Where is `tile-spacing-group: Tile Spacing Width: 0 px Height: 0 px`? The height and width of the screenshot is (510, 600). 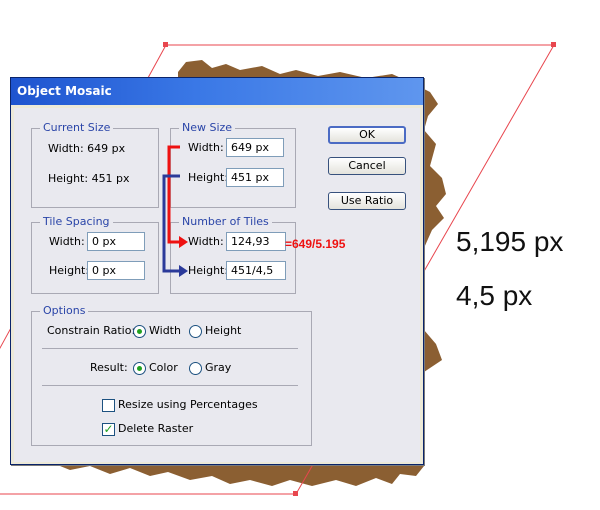 tile-spacing-group: Tile Spacing Width: 0 px Height: 0 px is located at coordinates (95, 254).